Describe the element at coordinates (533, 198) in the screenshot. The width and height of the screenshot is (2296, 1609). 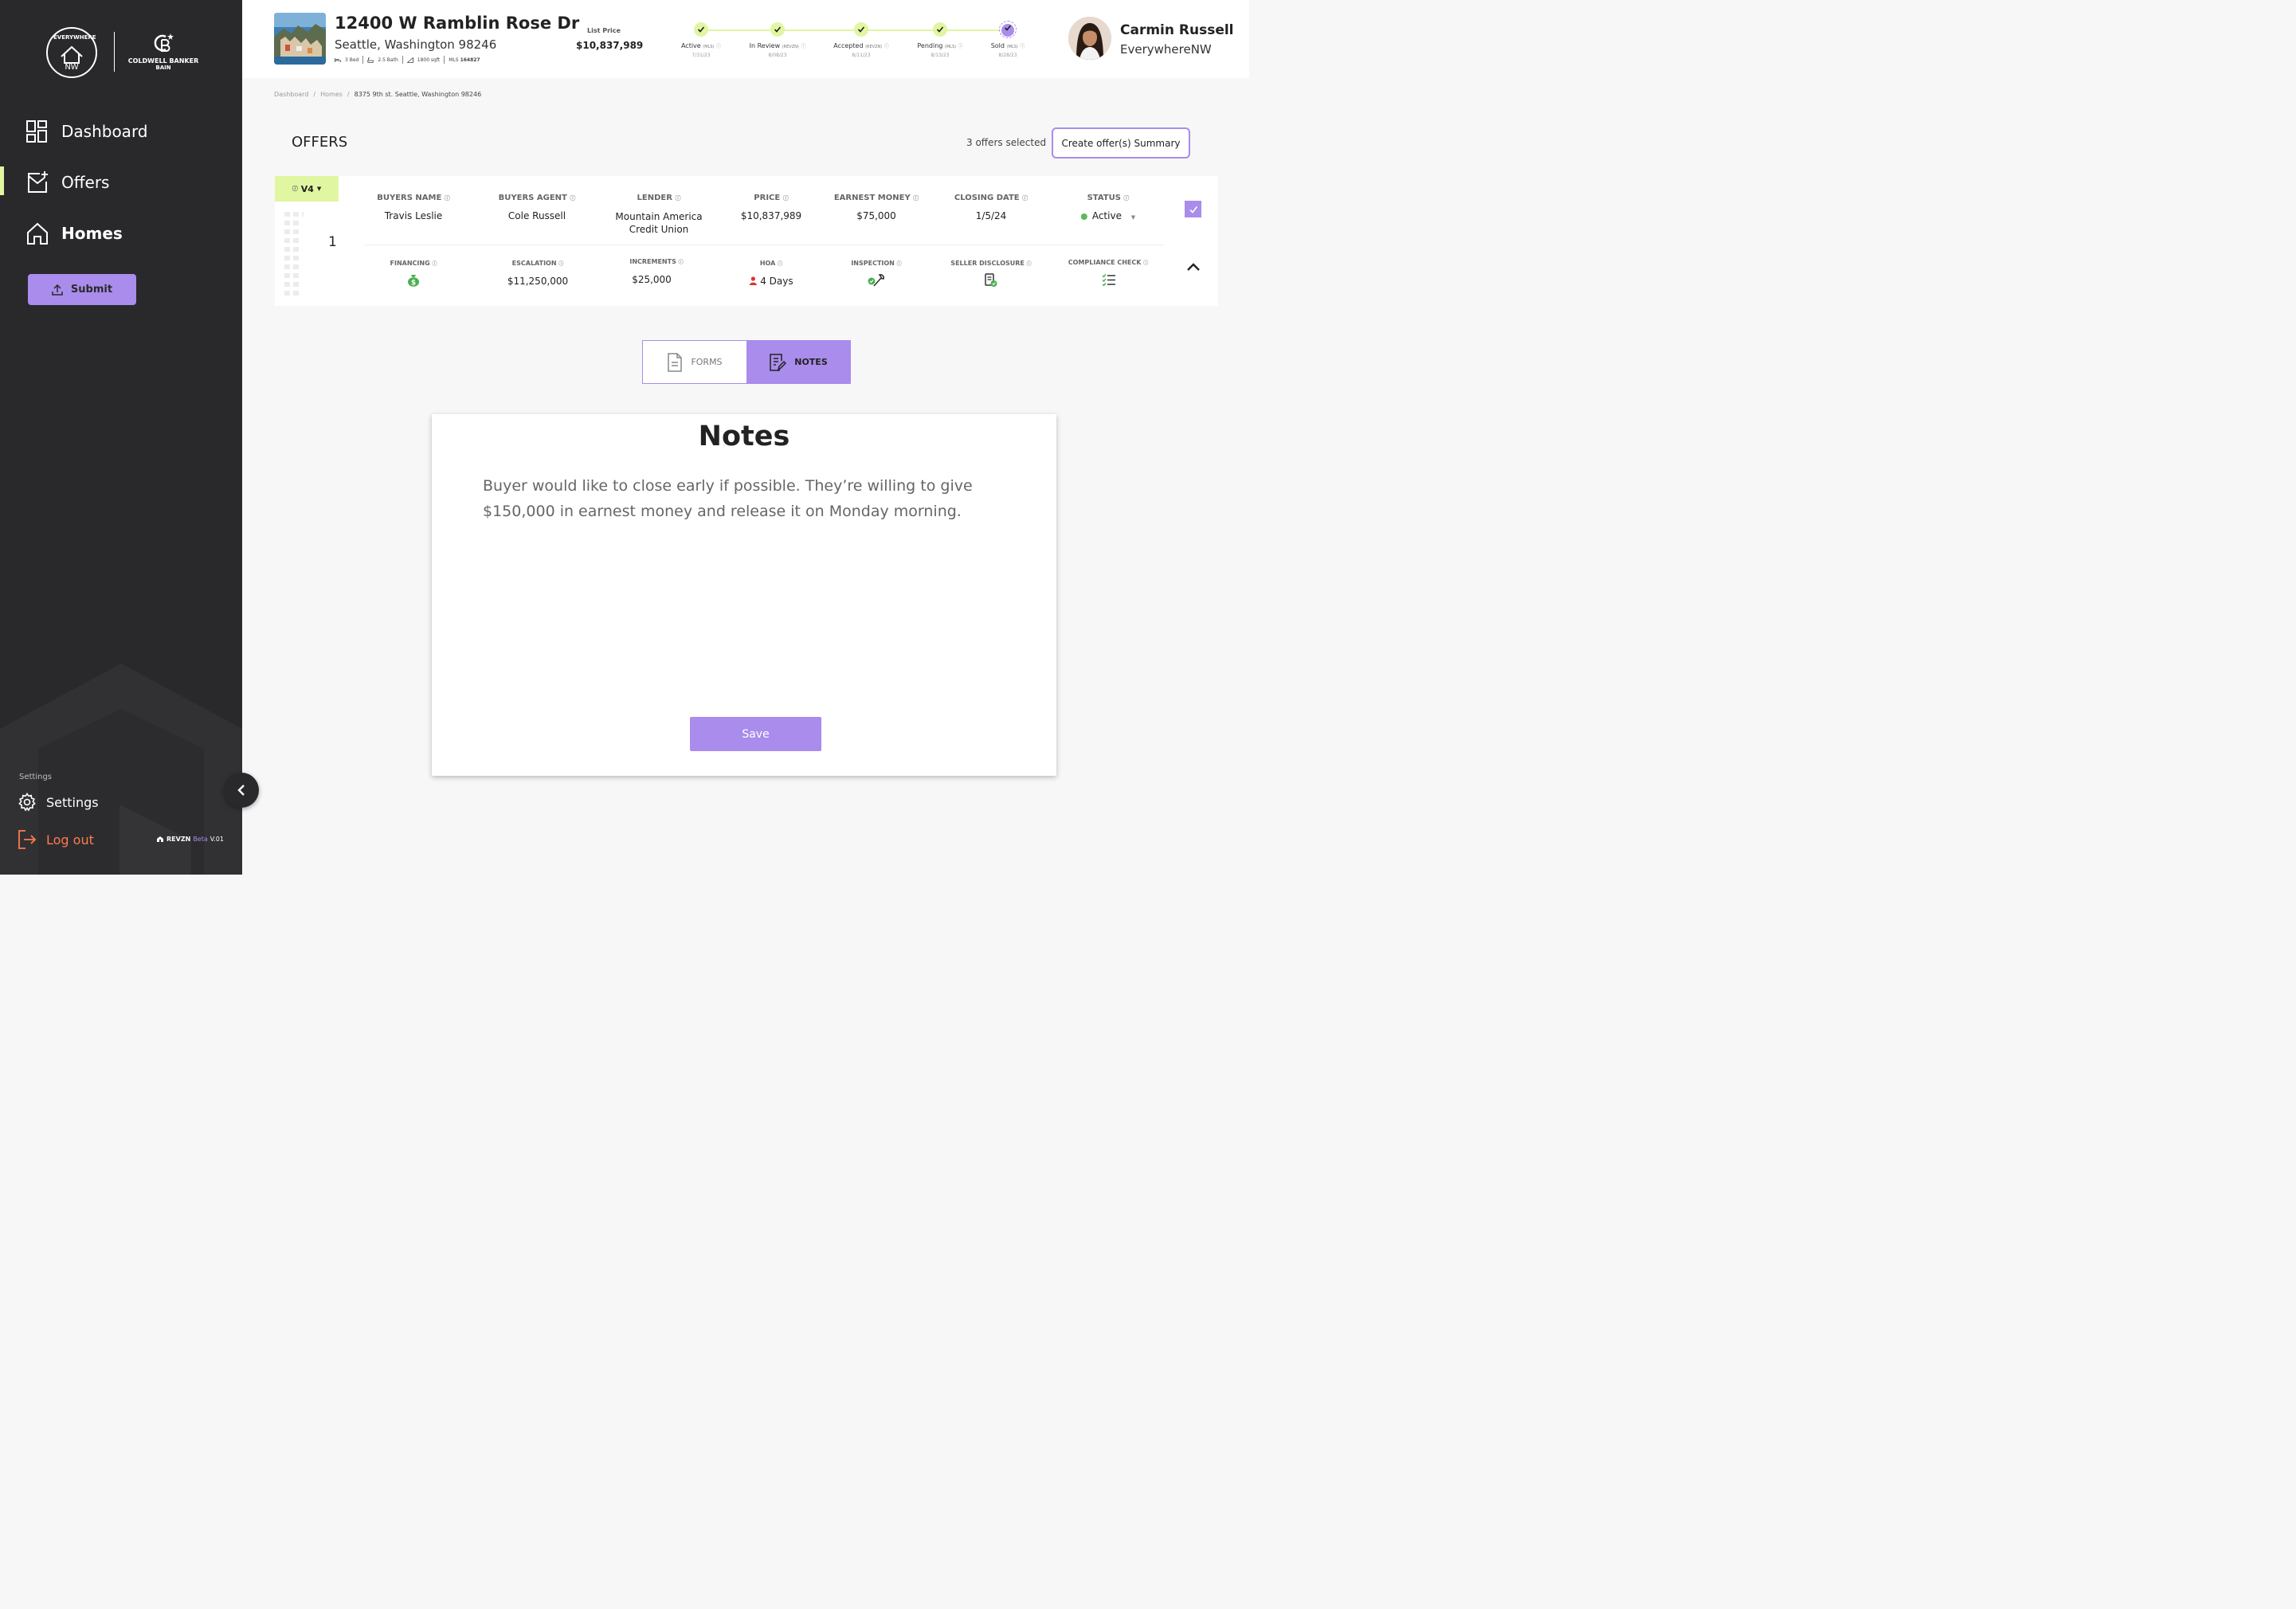
I see `col-label: BUYERS AGENT` at that location.